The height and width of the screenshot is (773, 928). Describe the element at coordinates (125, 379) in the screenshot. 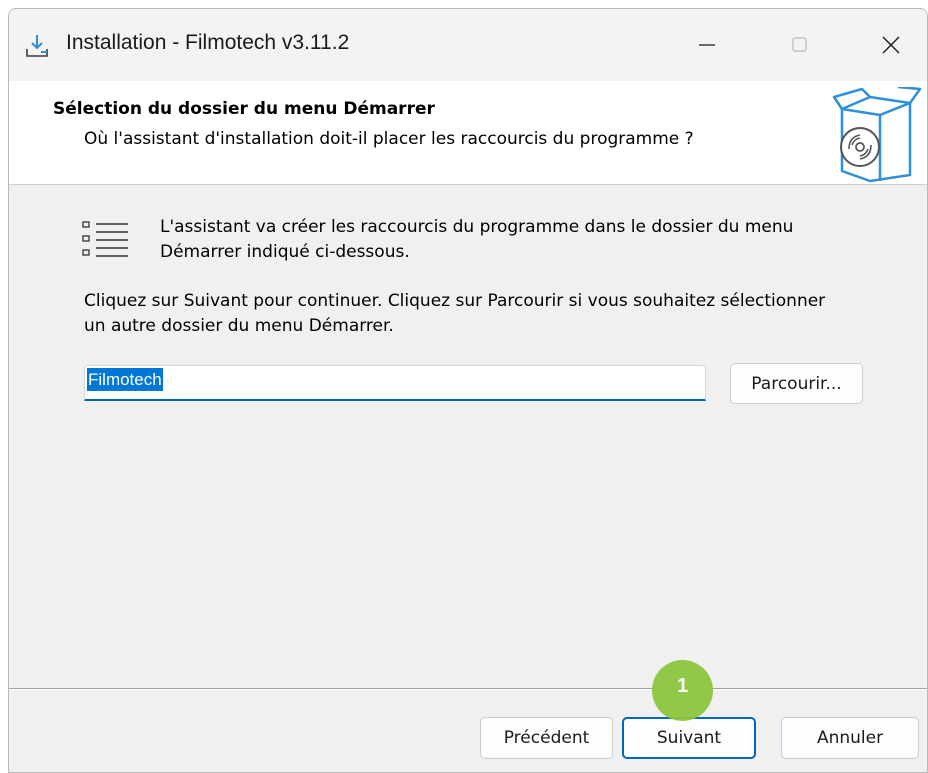

I see `folder-input-value: Filmotech` at that location.